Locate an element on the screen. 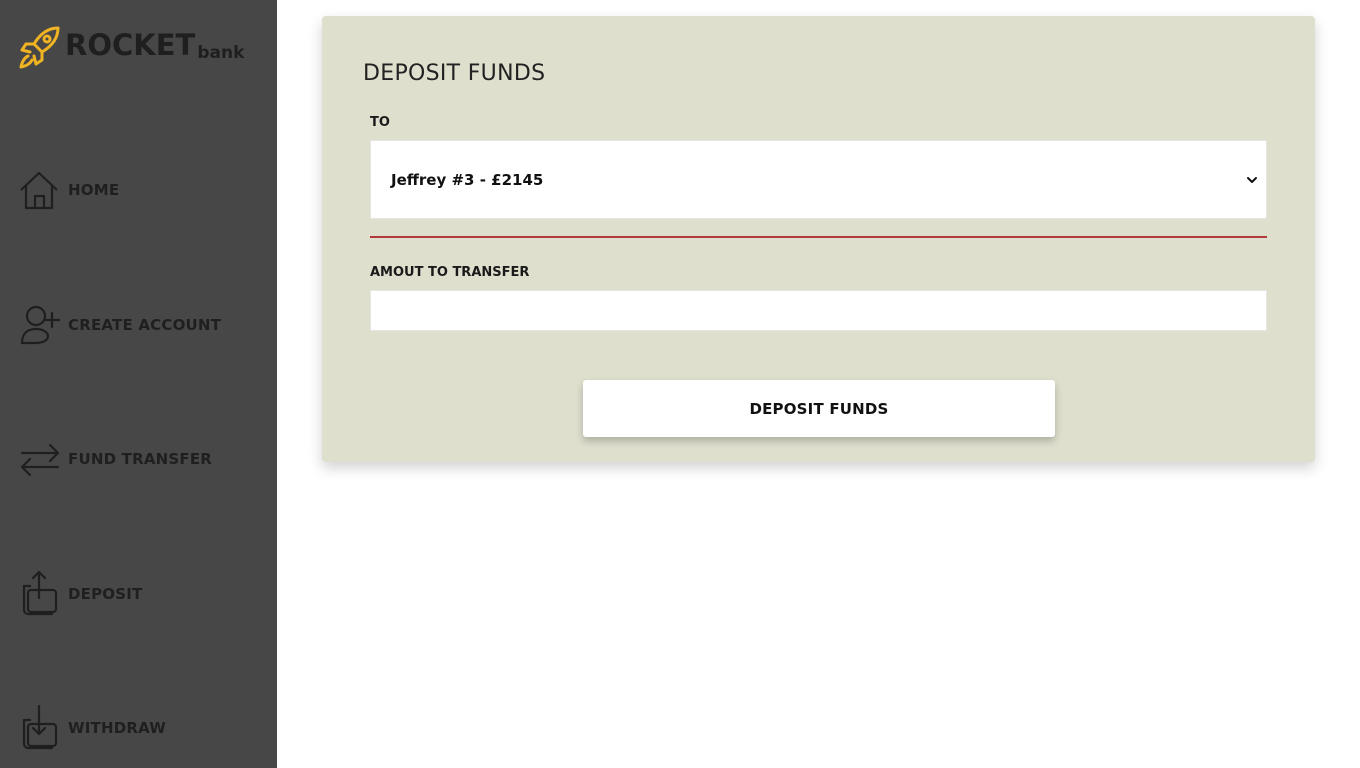 This screenshot has width=1360, height=768. sidebar-item-label: DEPOSIT is located at coordinates (105, 594).